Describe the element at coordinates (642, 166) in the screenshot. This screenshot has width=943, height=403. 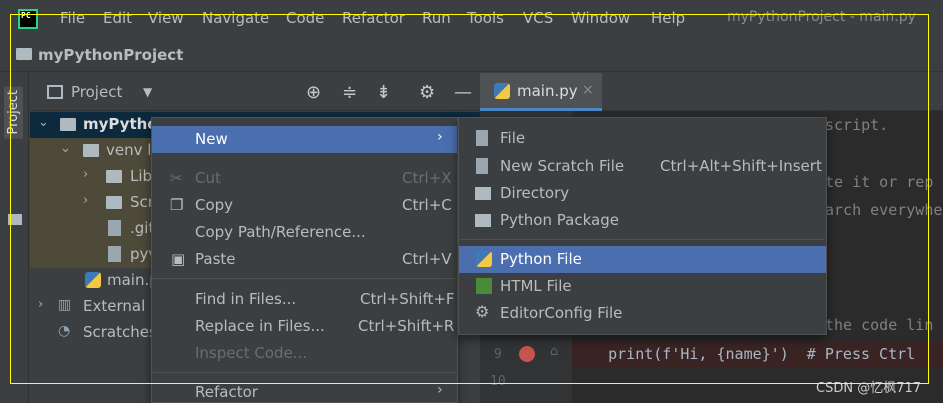
I see `submenu-item-new-scratch-file: New Scratch File Ctrl+Alt+Shift+Insert` at that location.